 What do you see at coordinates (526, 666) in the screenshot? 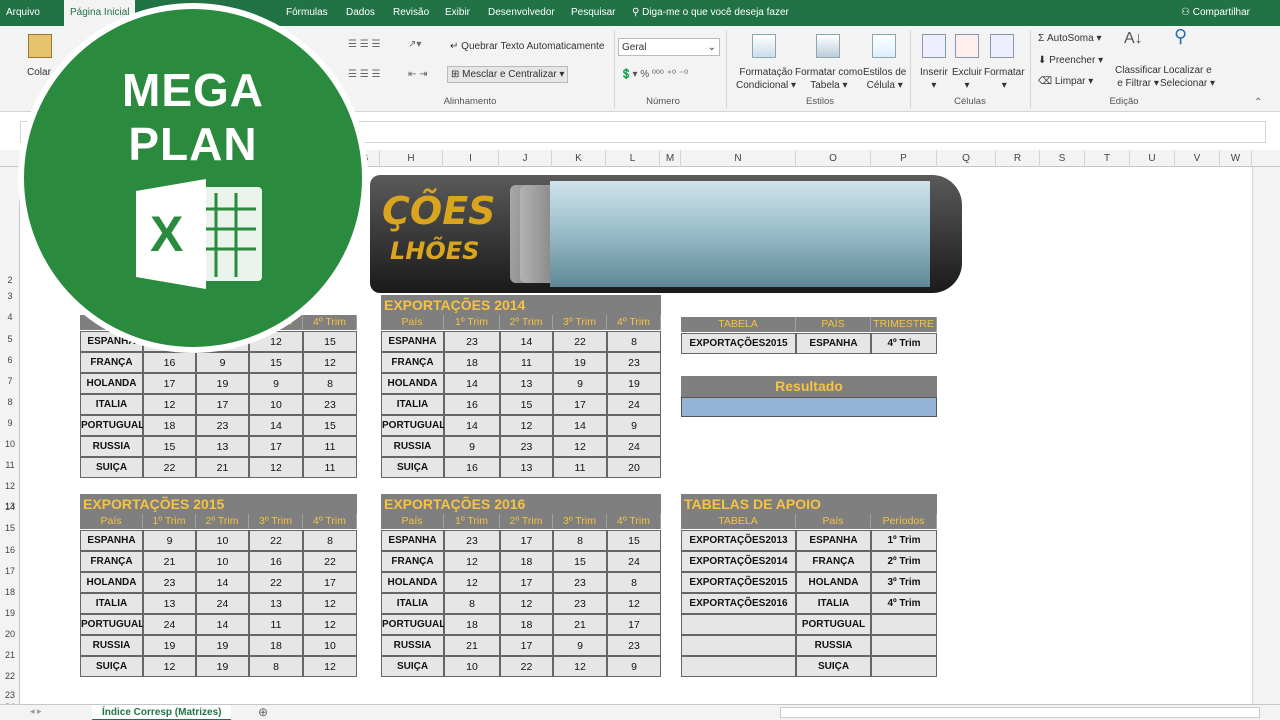
I see `table-cell: 22` at bounding box center [526, 666].